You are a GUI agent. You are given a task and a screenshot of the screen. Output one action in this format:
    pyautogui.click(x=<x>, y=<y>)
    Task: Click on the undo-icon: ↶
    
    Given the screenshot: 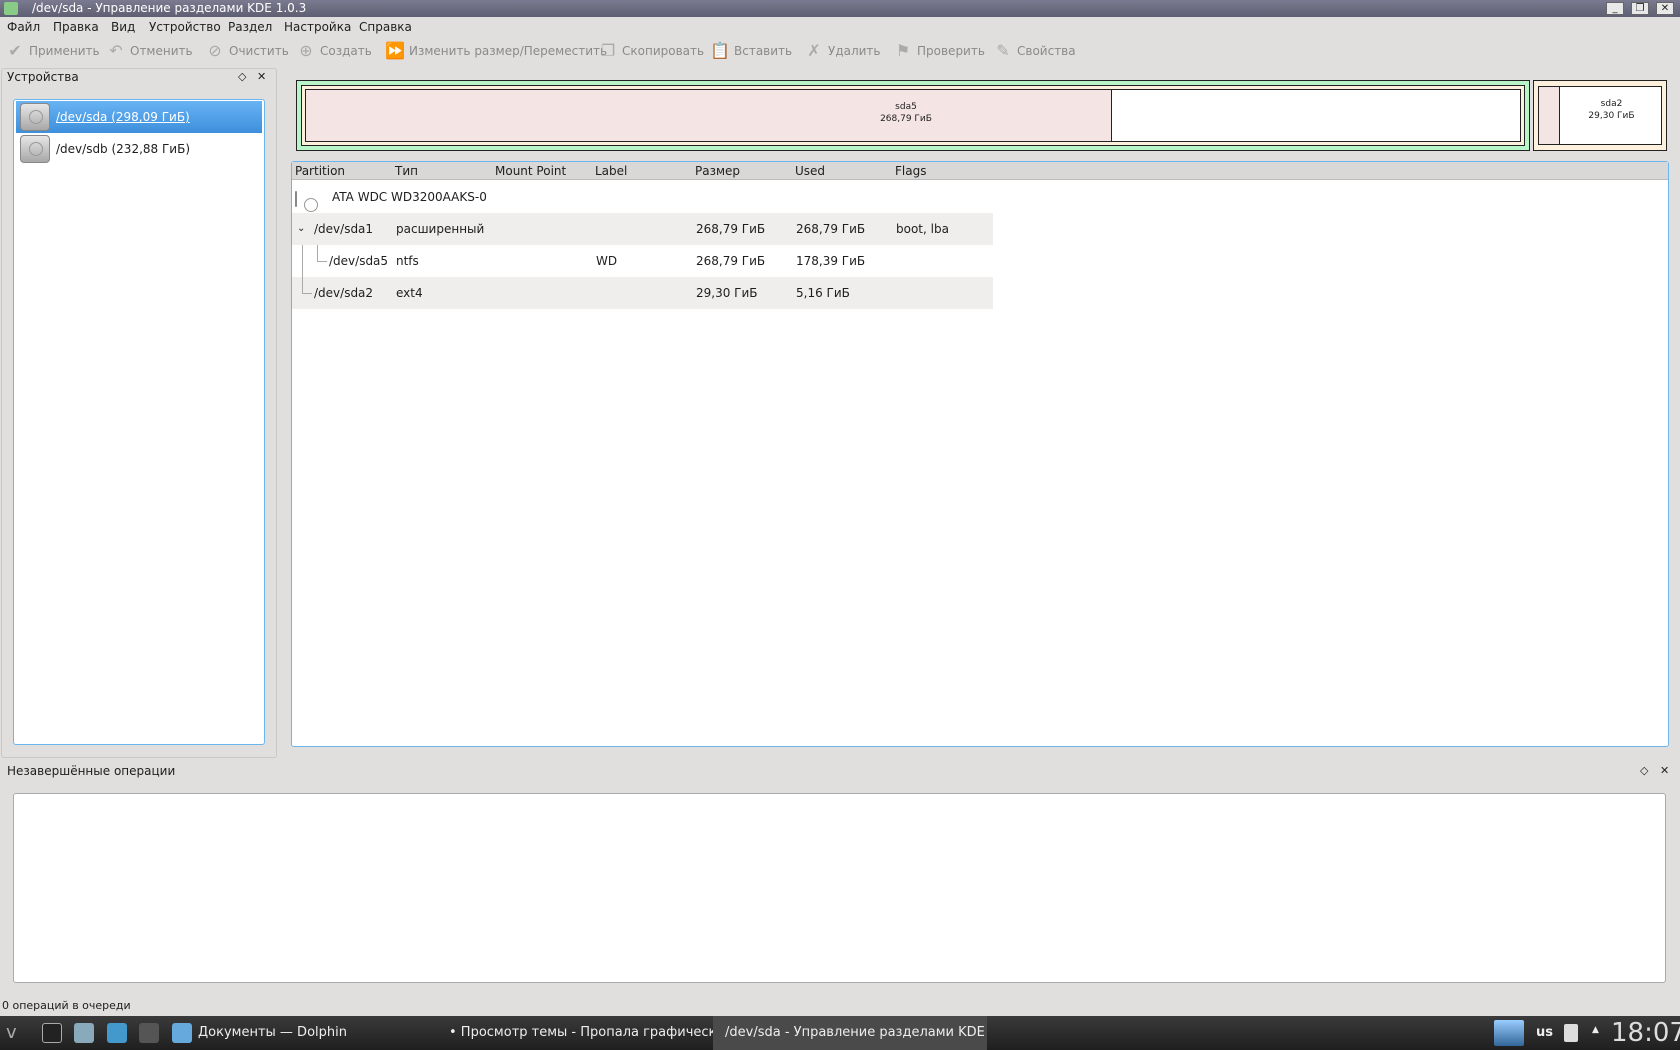 What is the action you would take?
    pyautogui.click(x=116, y=50)
    